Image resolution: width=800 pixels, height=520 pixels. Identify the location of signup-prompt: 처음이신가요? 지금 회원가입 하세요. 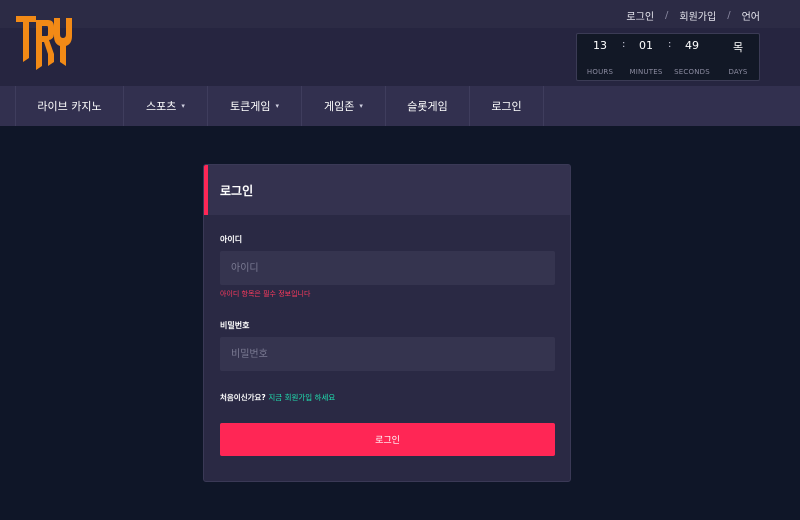
(277, 397).